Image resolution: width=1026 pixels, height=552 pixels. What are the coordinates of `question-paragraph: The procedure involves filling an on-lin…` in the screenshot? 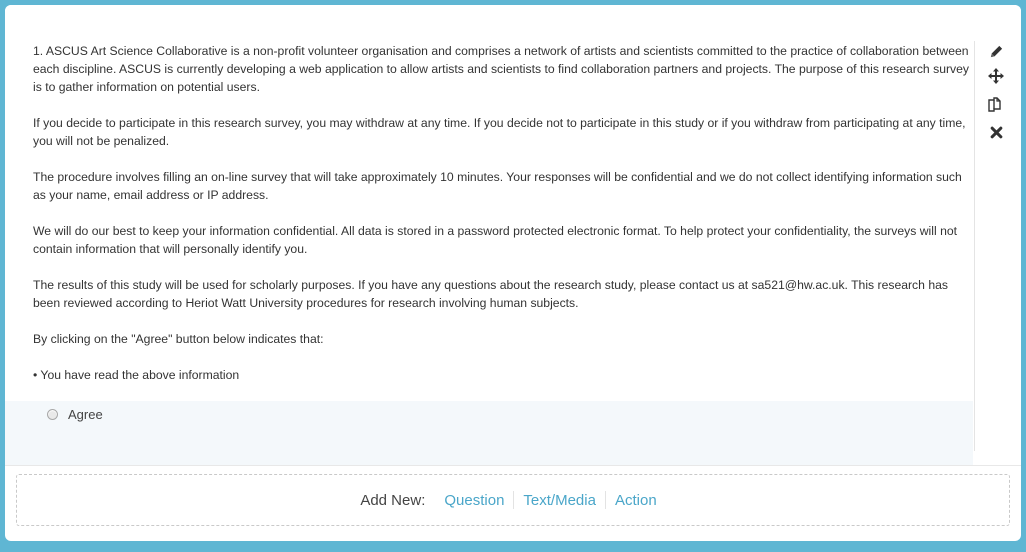 It's located at (497, 186).